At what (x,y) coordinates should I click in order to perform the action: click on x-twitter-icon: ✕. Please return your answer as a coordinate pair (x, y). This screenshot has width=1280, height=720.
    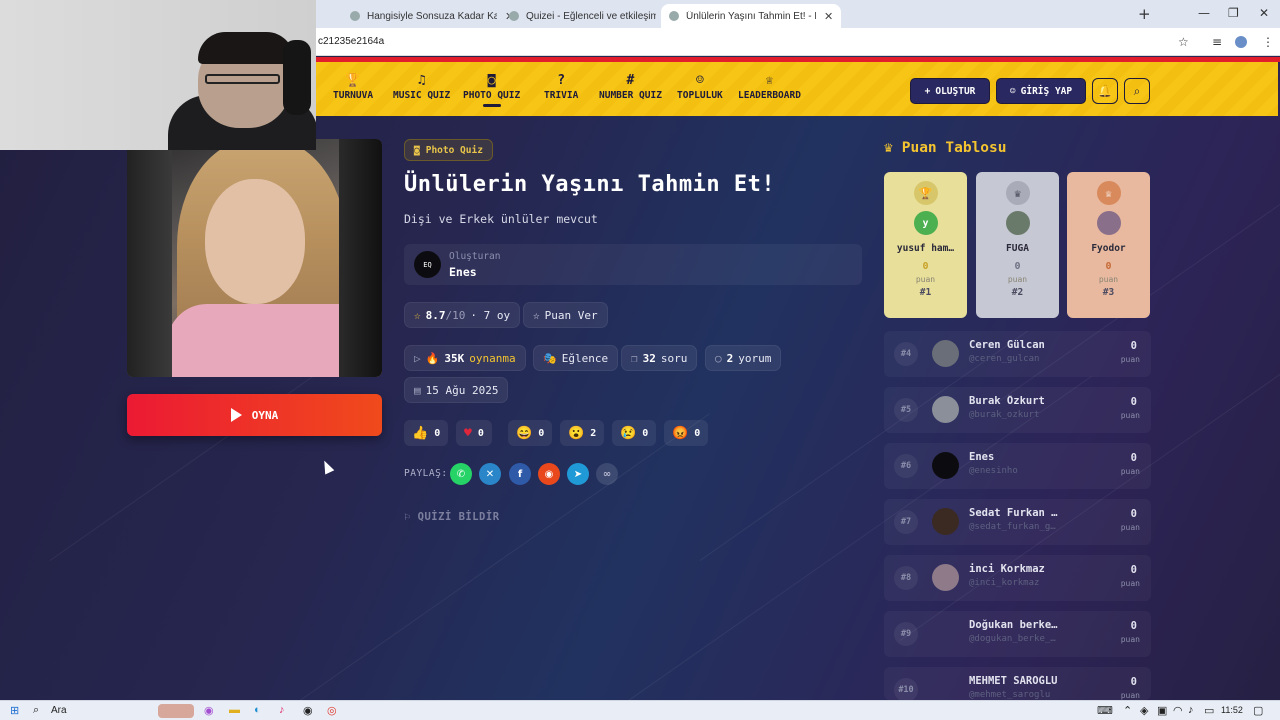
    Looking at the image, I should click on (490, 474).